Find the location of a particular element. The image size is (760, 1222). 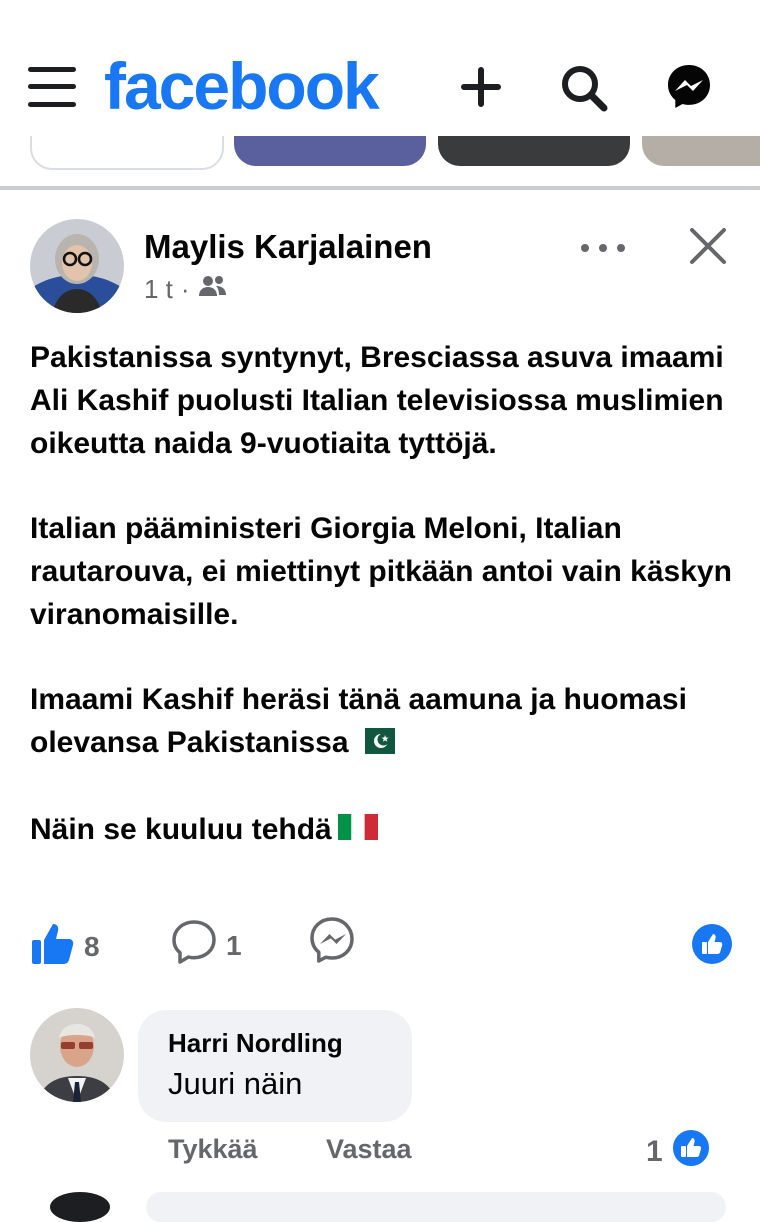

friends-icon is located at coordinates (213, 289).